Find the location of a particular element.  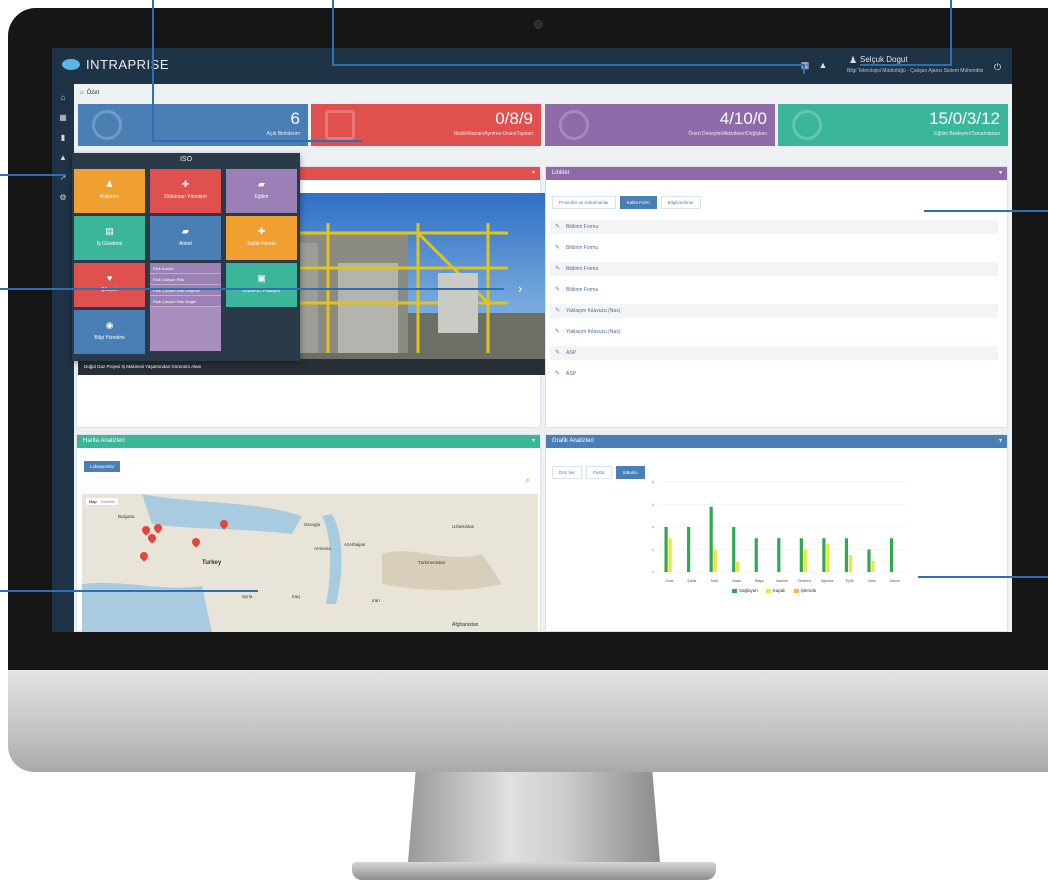

search-icon: ⌕ is located at coordinates (527, 481).